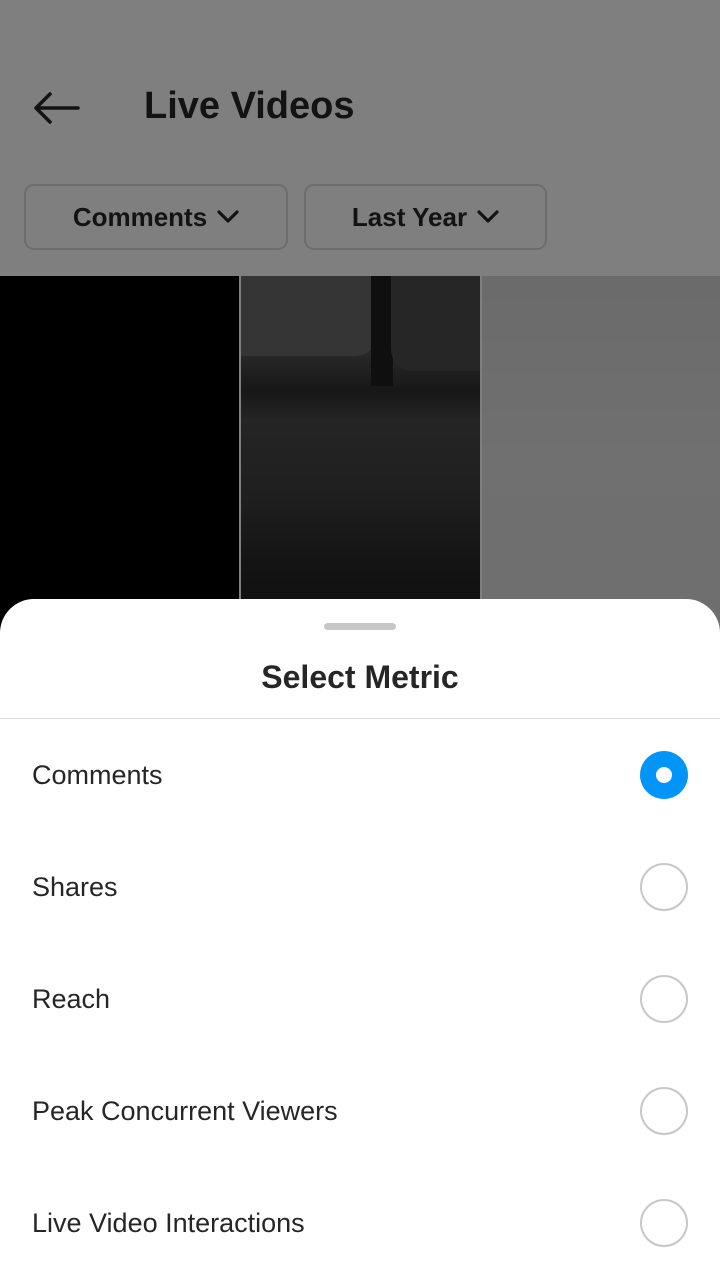 Image resolution: width=720 pixels, height=1280 pixels. I want to click on metric-option-peak-concurrent-viewers: Peak Concurrent Viewers, so click(360, 1111).